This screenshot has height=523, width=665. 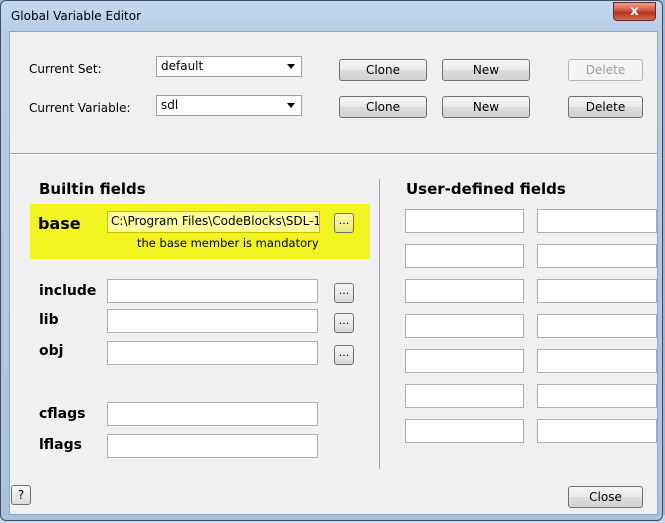 What do you see at coordinates (379, 324) in the screenshot?
I see `vertical-divider` at bounding box center [379, 324].